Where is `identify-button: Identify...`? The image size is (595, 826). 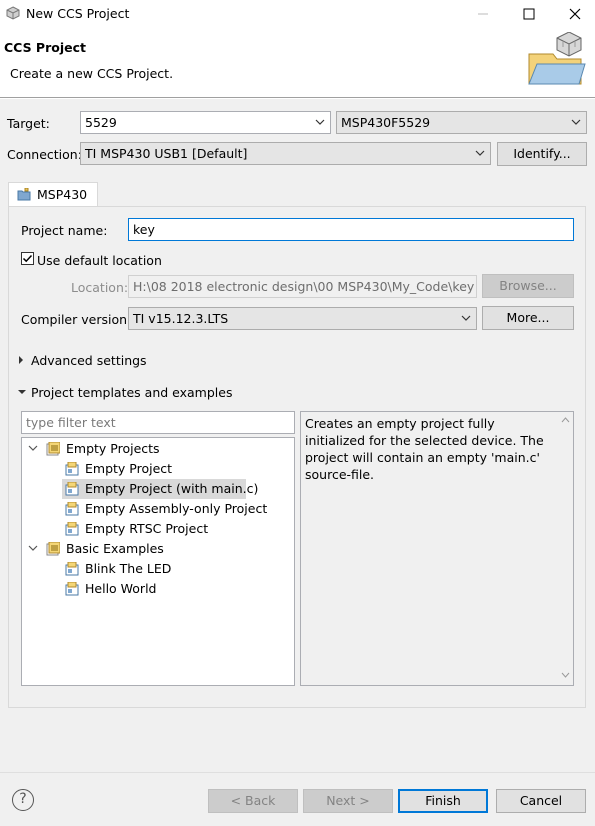 identify-button: Identify... is located at coordinates (542, 154).